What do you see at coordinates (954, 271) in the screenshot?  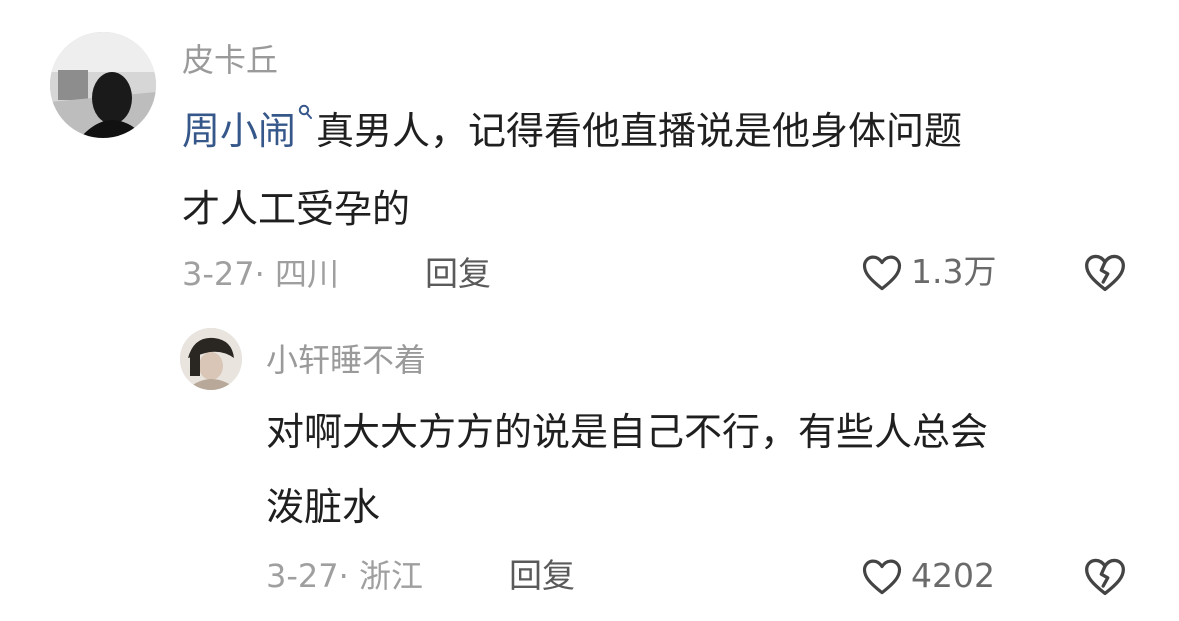 I see `like-count: 1.3万` at bounding box center [954, 271].